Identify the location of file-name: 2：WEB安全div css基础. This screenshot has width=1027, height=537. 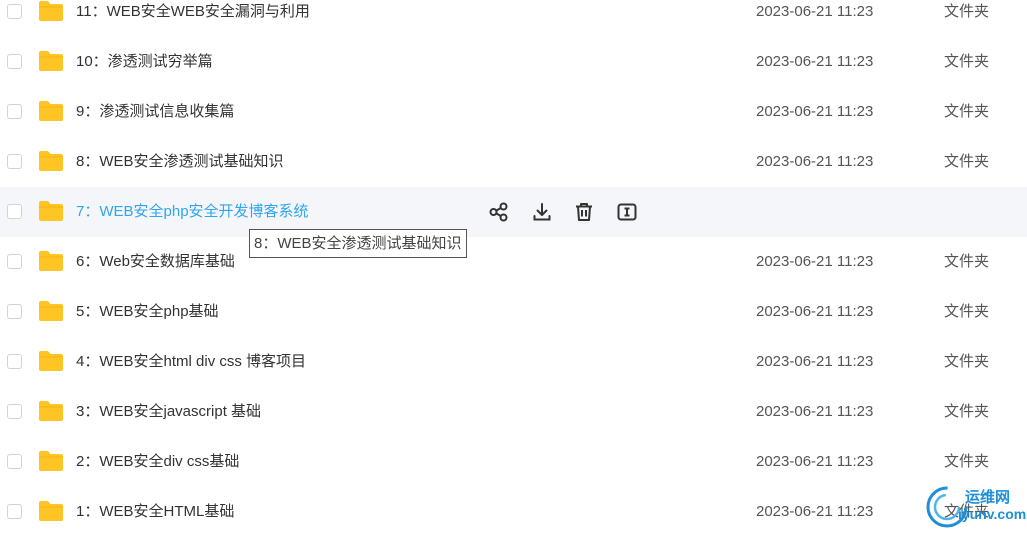
(157, 462).